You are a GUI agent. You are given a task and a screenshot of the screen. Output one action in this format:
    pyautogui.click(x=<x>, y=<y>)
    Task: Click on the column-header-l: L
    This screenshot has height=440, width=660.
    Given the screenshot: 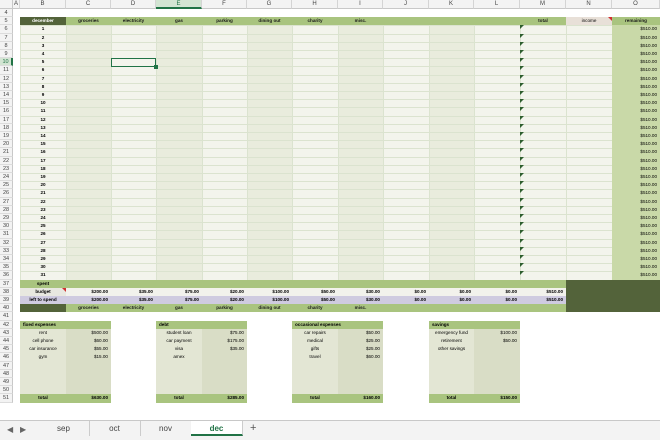 What is the action you would take?
    pyautogui.click(x=497, y=4)
    